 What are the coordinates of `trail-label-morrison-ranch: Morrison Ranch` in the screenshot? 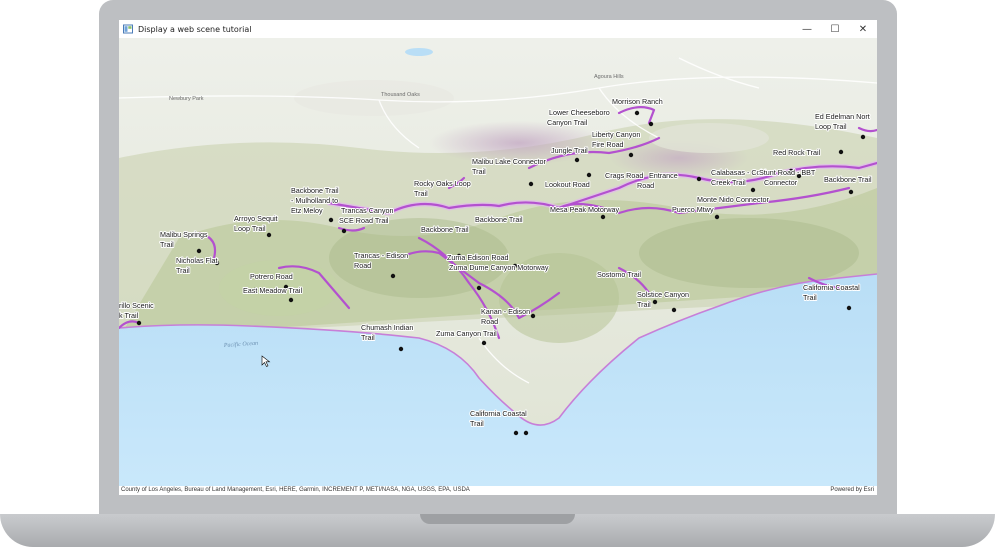 It's located at (637, 101).